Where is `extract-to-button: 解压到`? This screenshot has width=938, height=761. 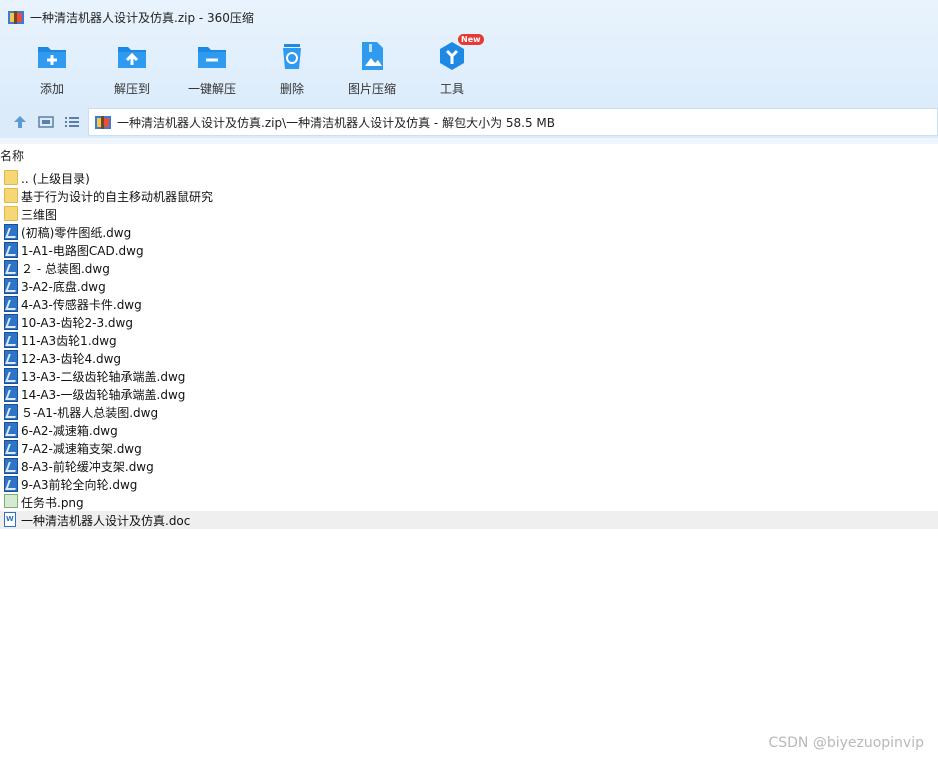 extract-to-button: 解压到 is located at coordinates (132, 68).